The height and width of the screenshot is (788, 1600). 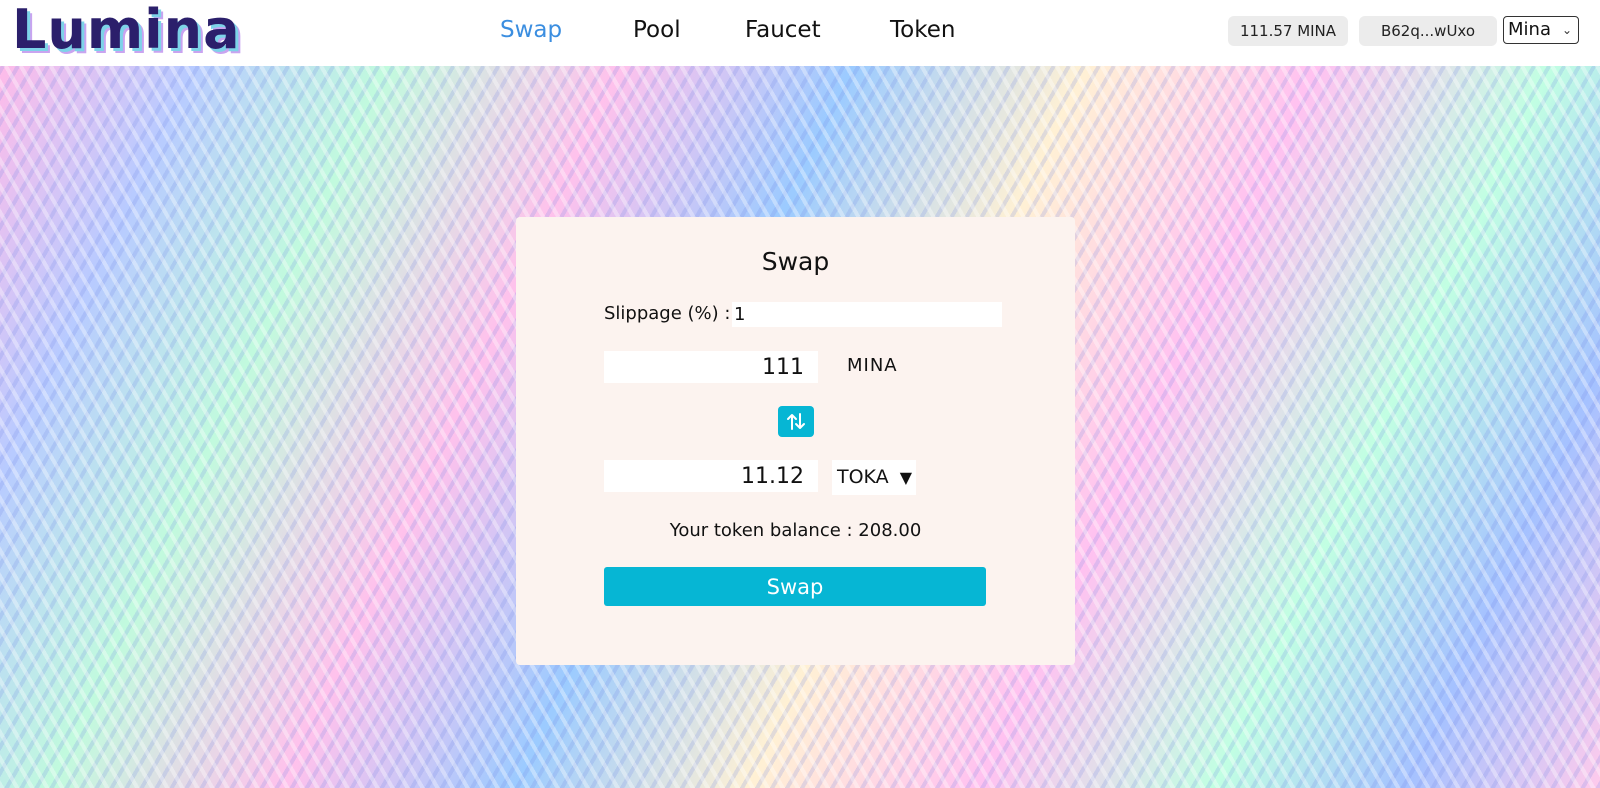 I want to click on from-amount-input, so click(x=711, y=367).